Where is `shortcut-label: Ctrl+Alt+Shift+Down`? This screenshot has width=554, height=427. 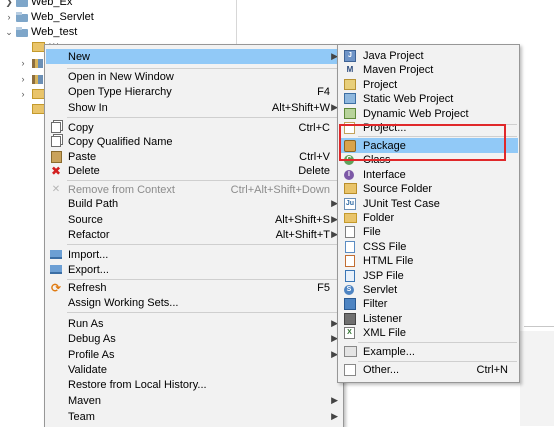 shortcut-label: Ctrl+Alt+Shift+Down is located at coordinates (280, 189).